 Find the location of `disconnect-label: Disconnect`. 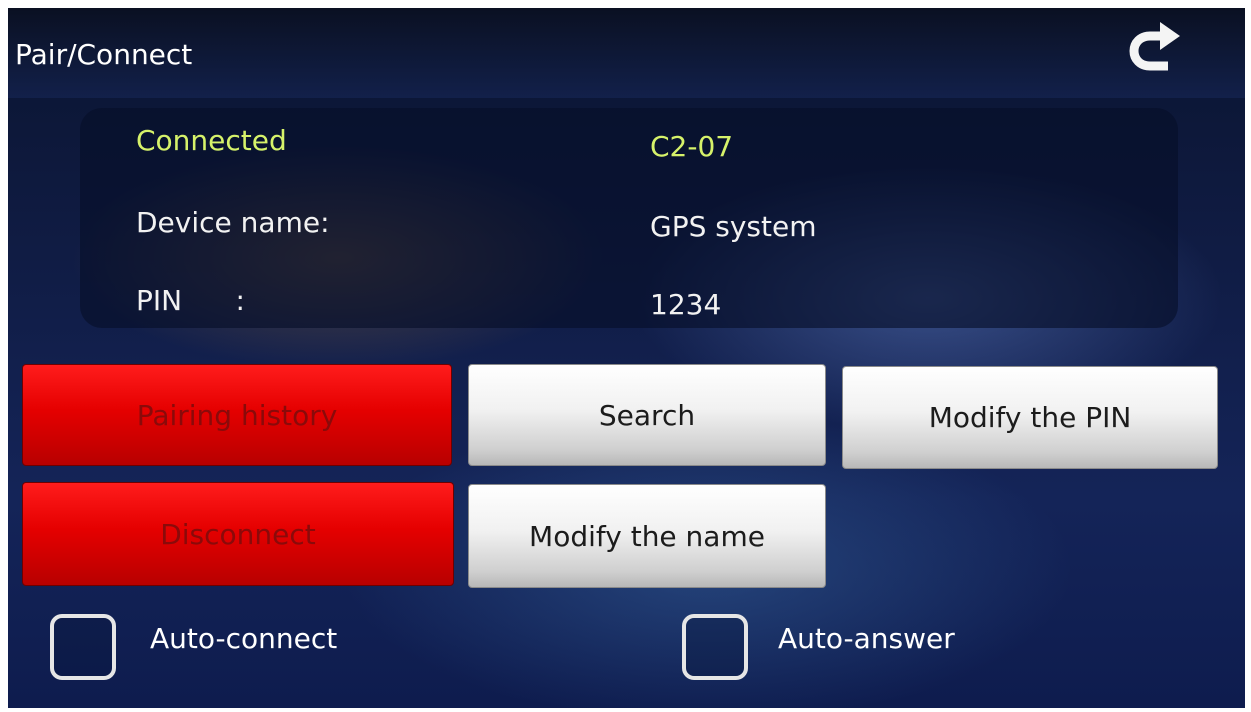

disconnect-label: Disconnect is located at coordinates (238, 534).